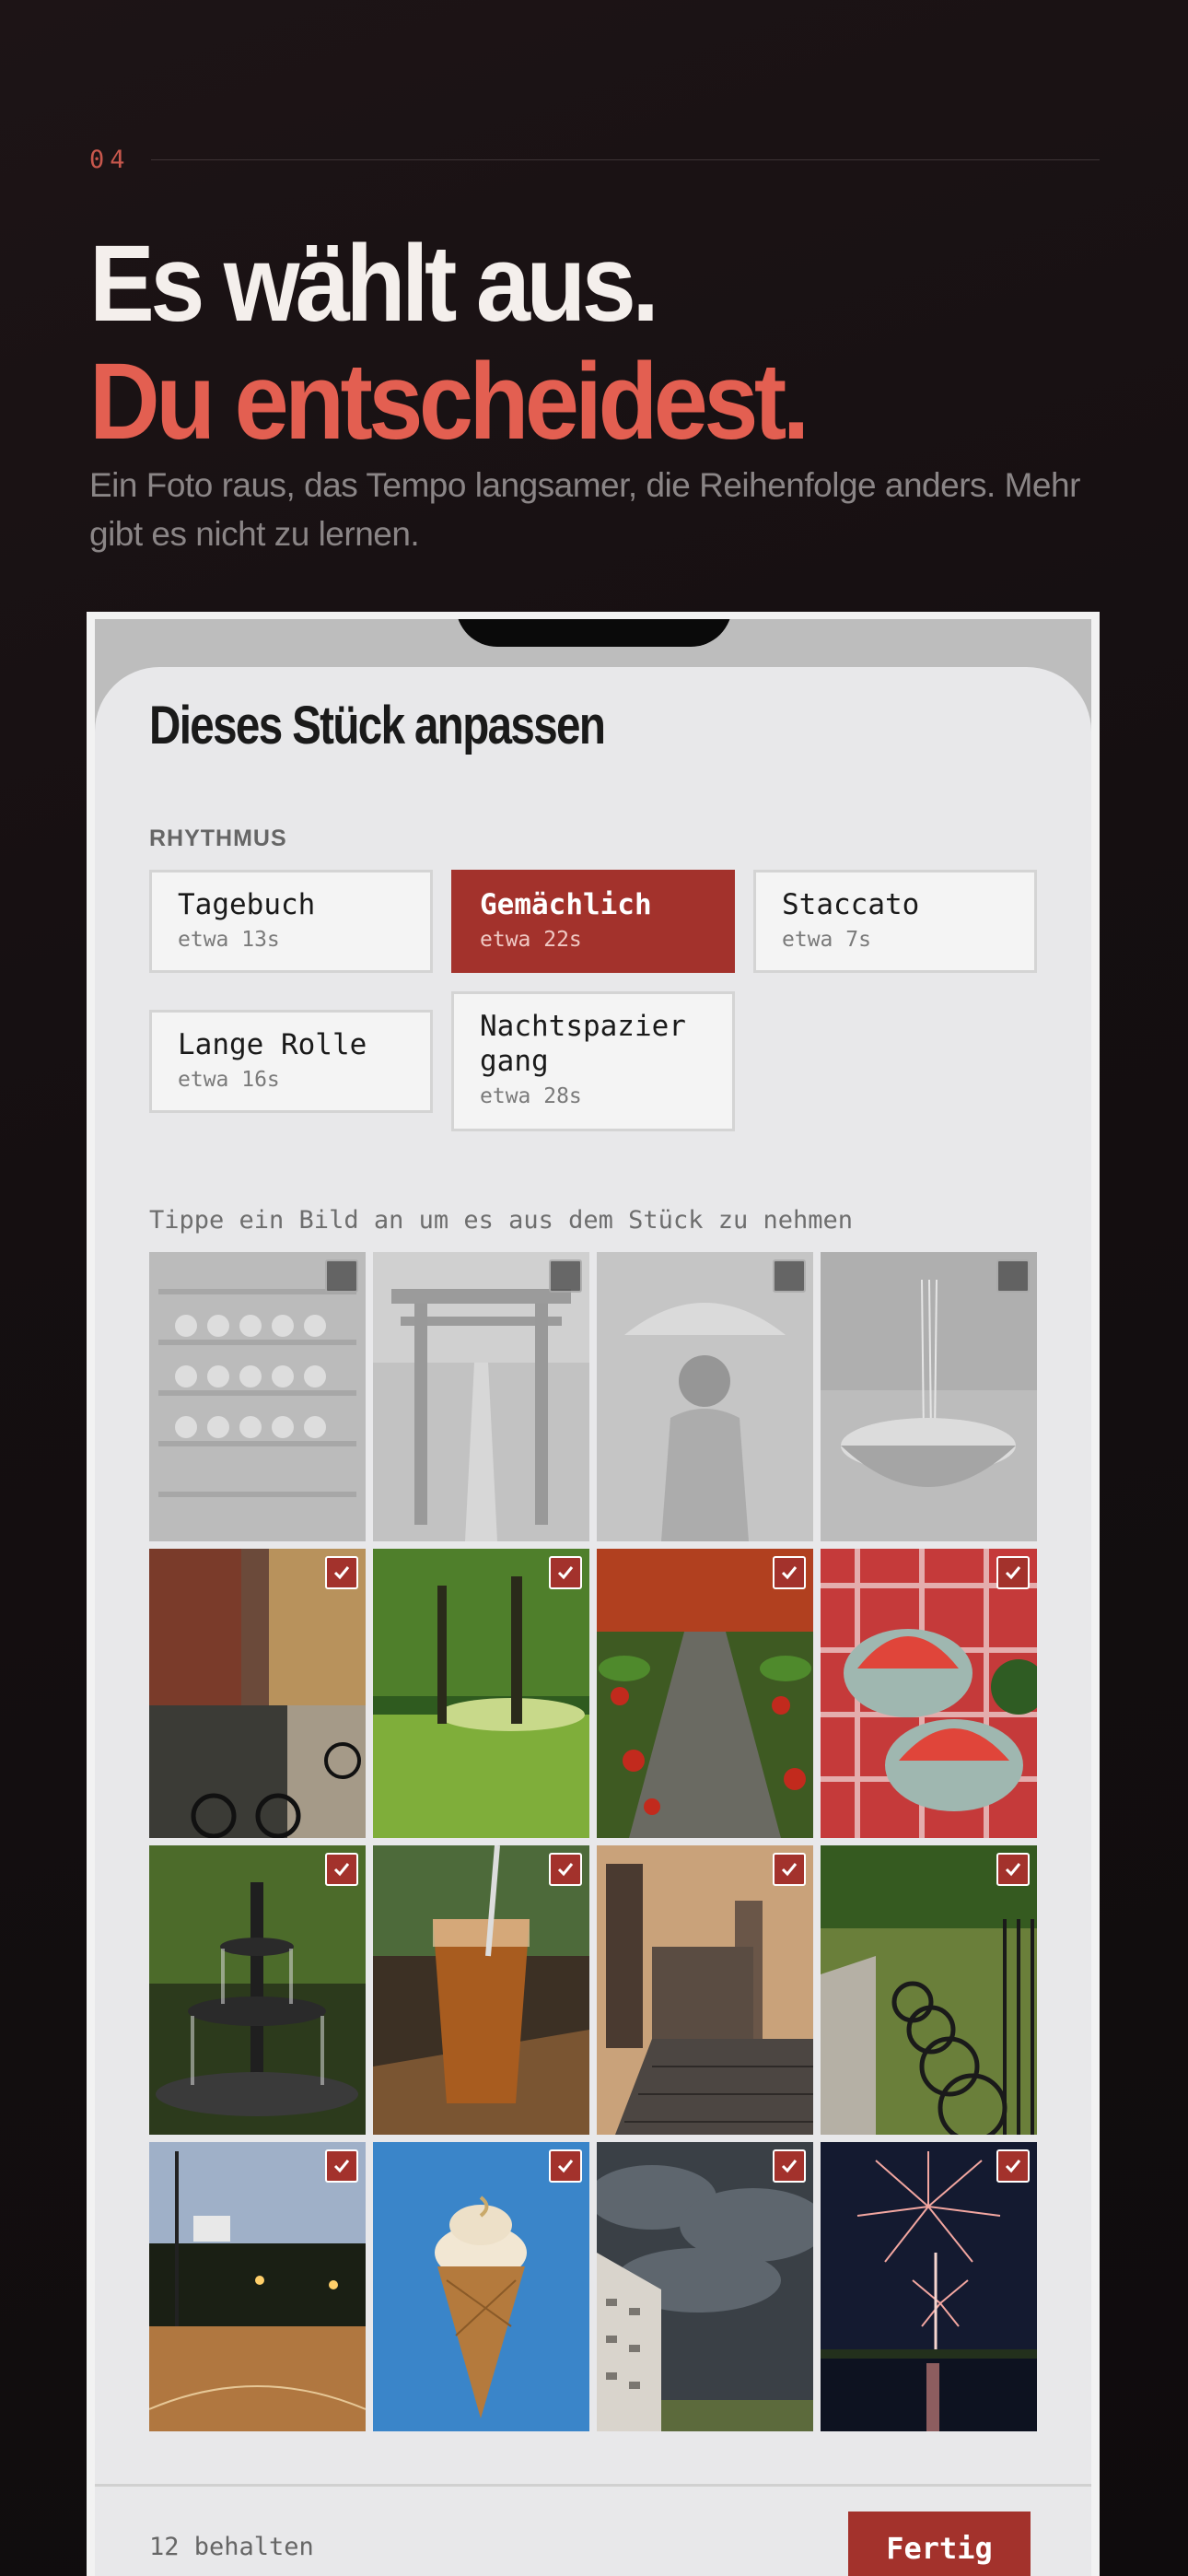 This screenshot has width=1188, height=2576. I want to click on rhythm-option-name: Staccato, so click(851, 904).